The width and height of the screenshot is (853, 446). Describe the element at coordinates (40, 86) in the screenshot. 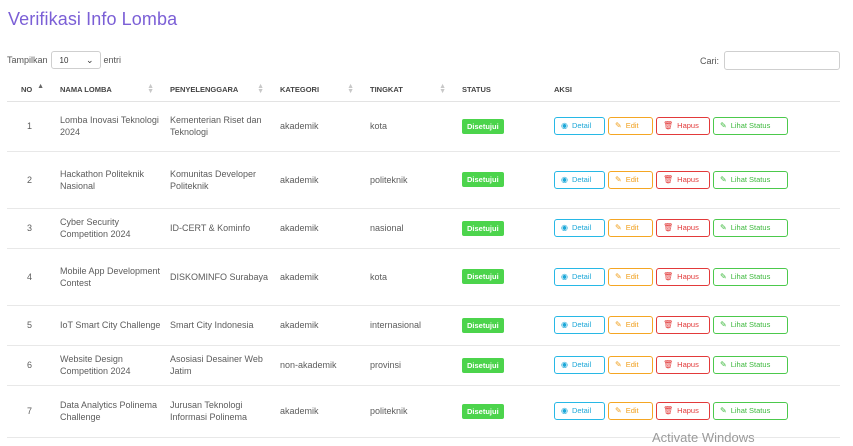

I see `sort-icon: ▲` at that location.